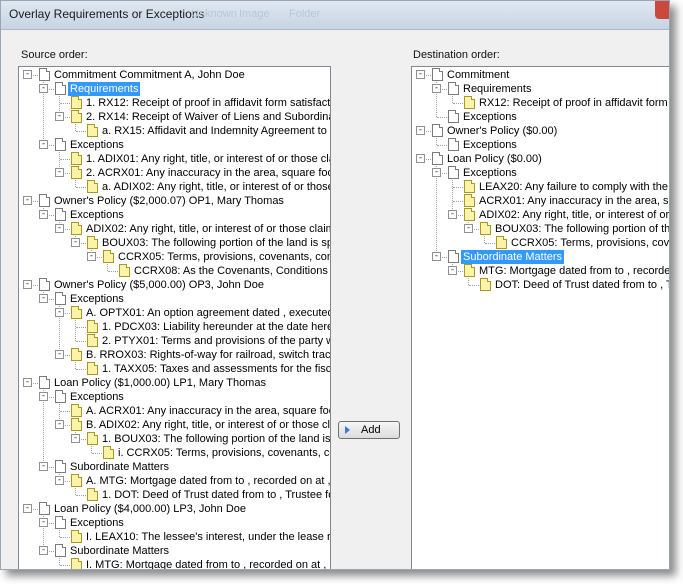 Image resolution: width=683 pixels, height=584 pixels. Describe the element at coordinates (540, 131) in the screenshot. I see `tree-node: - Owner's Policy ($0.00)` at that location.